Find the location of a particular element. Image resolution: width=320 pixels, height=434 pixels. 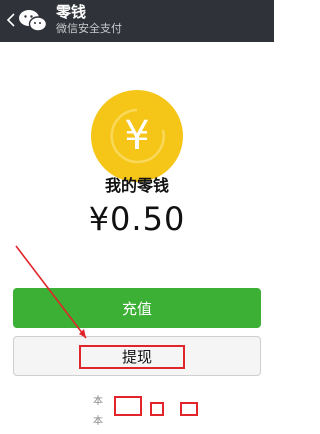

back-button is located at coordinates (11, 20).